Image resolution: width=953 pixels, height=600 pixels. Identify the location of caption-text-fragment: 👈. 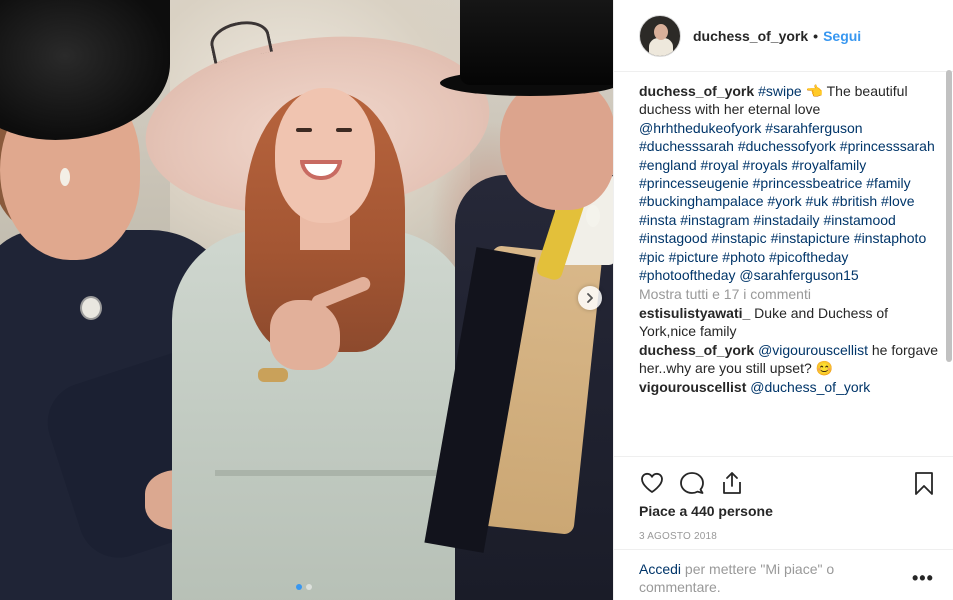
(812, 91).